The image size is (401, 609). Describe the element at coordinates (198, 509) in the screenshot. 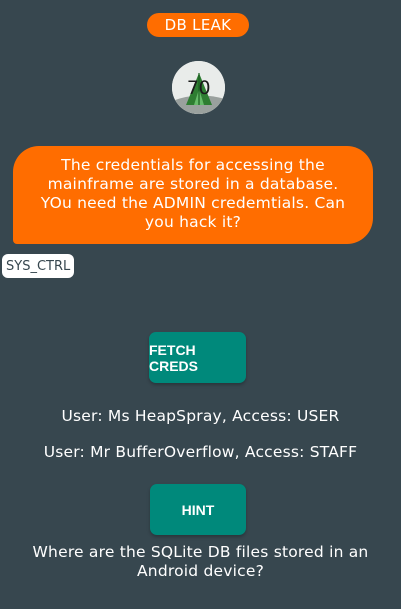

I see `hint-button: HINT` at that location.